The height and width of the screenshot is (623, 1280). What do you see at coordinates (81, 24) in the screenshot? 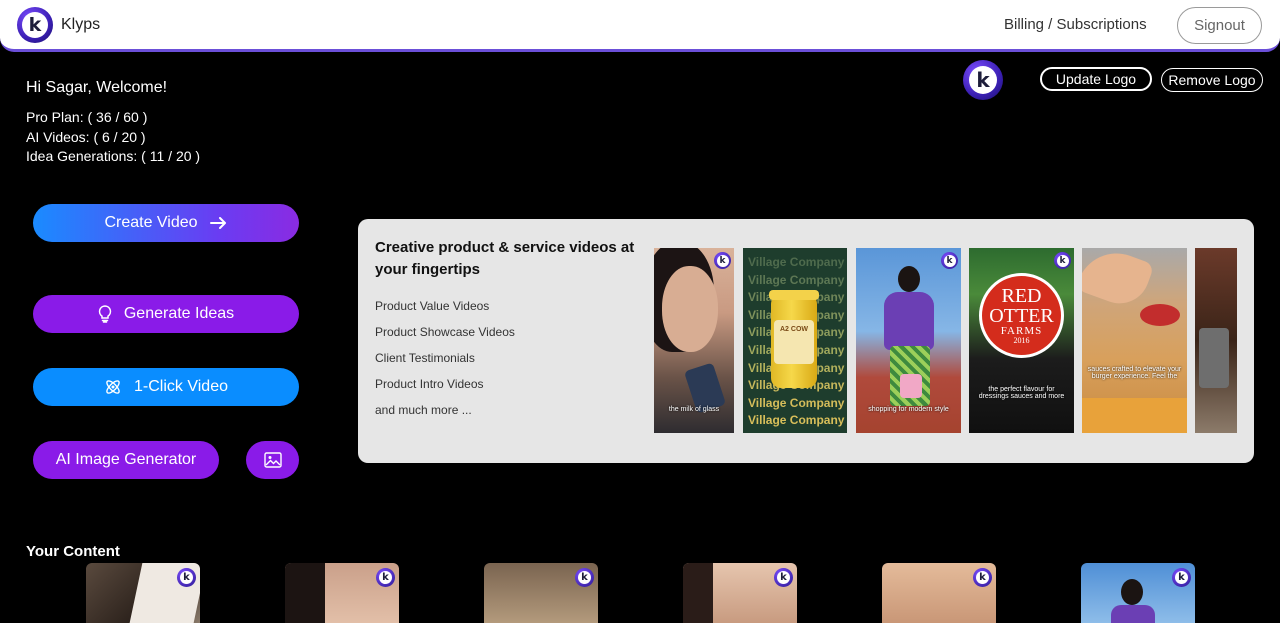
I see `brand-name: Klyps` at bounding box center [81, 24].